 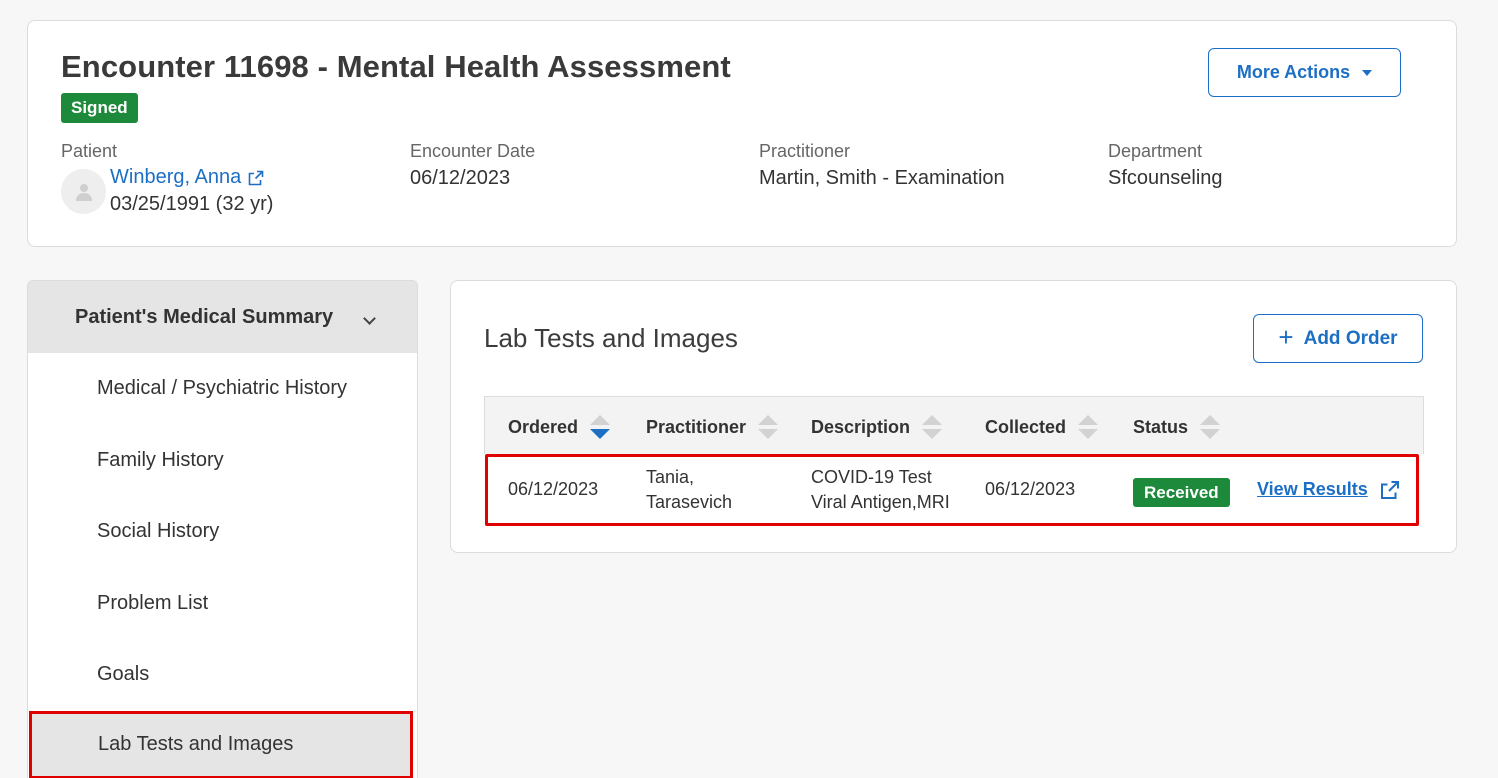 I want to click on sidebar-item-label: Problem List, so click(x=153, y=602).